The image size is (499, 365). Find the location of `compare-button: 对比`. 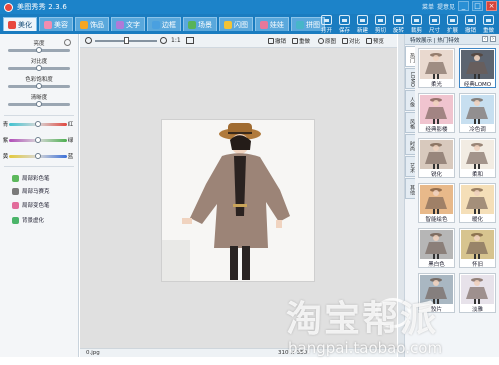

compare-button: 对比 is located at coordinates (351, 41).